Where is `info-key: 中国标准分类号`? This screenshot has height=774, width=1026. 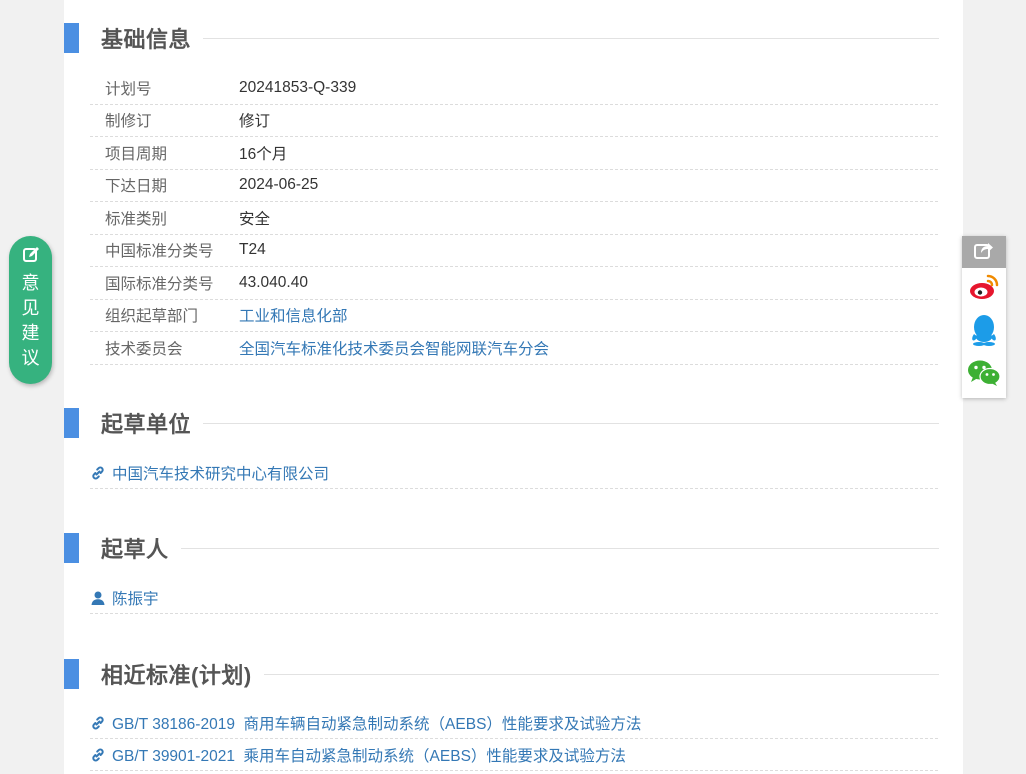
info-key: 中国标准分类号 is located at coordinates (159, 252).